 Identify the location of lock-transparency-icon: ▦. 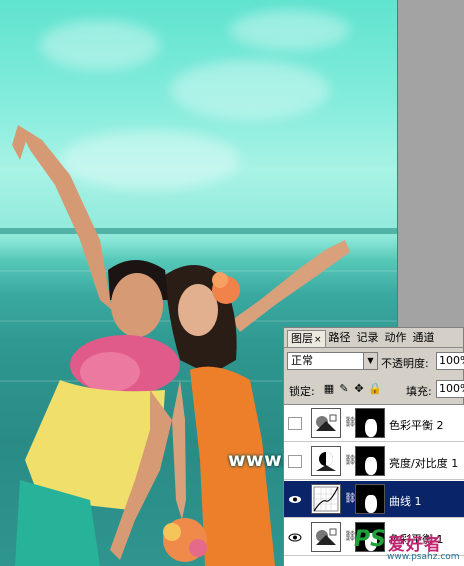
(329, 389).